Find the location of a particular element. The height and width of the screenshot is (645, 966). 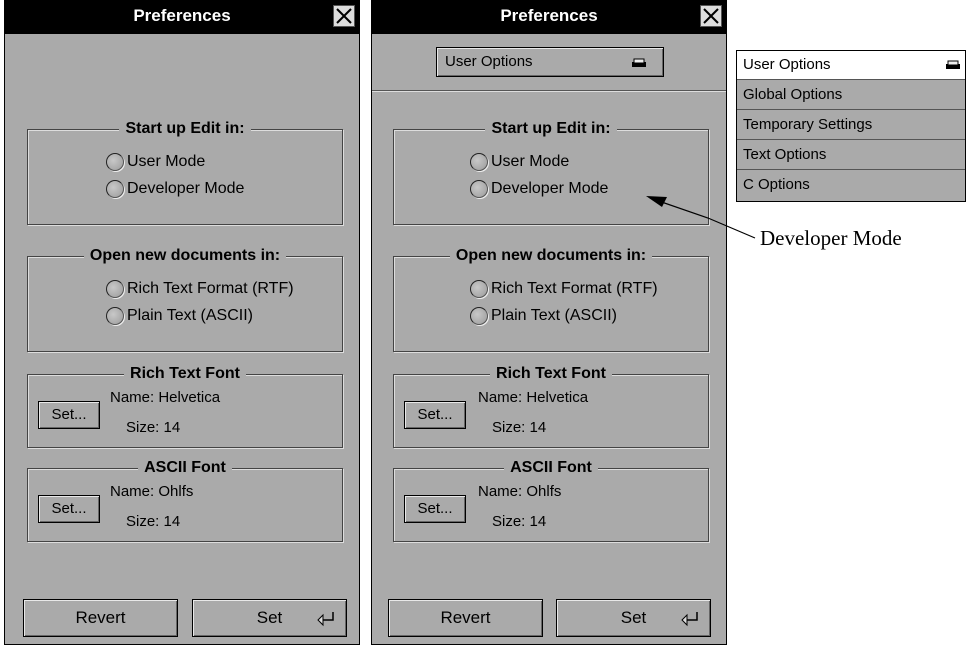

menu-item-c-options: C Options is located at coordinates (851, 185).